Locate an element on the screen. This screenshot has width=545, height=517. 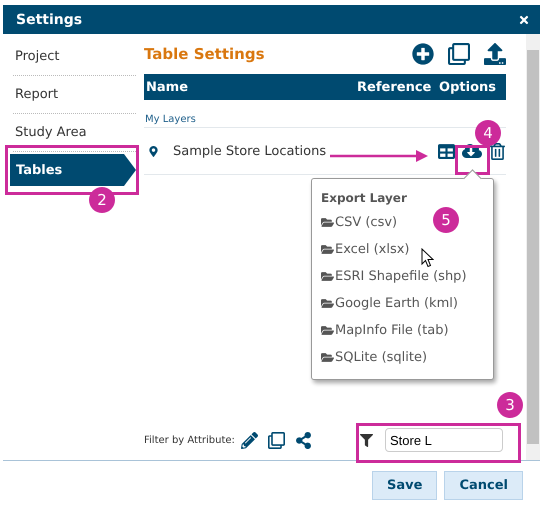
menu-item: SQLite (sqlite) is located at coordinates (374, 357).